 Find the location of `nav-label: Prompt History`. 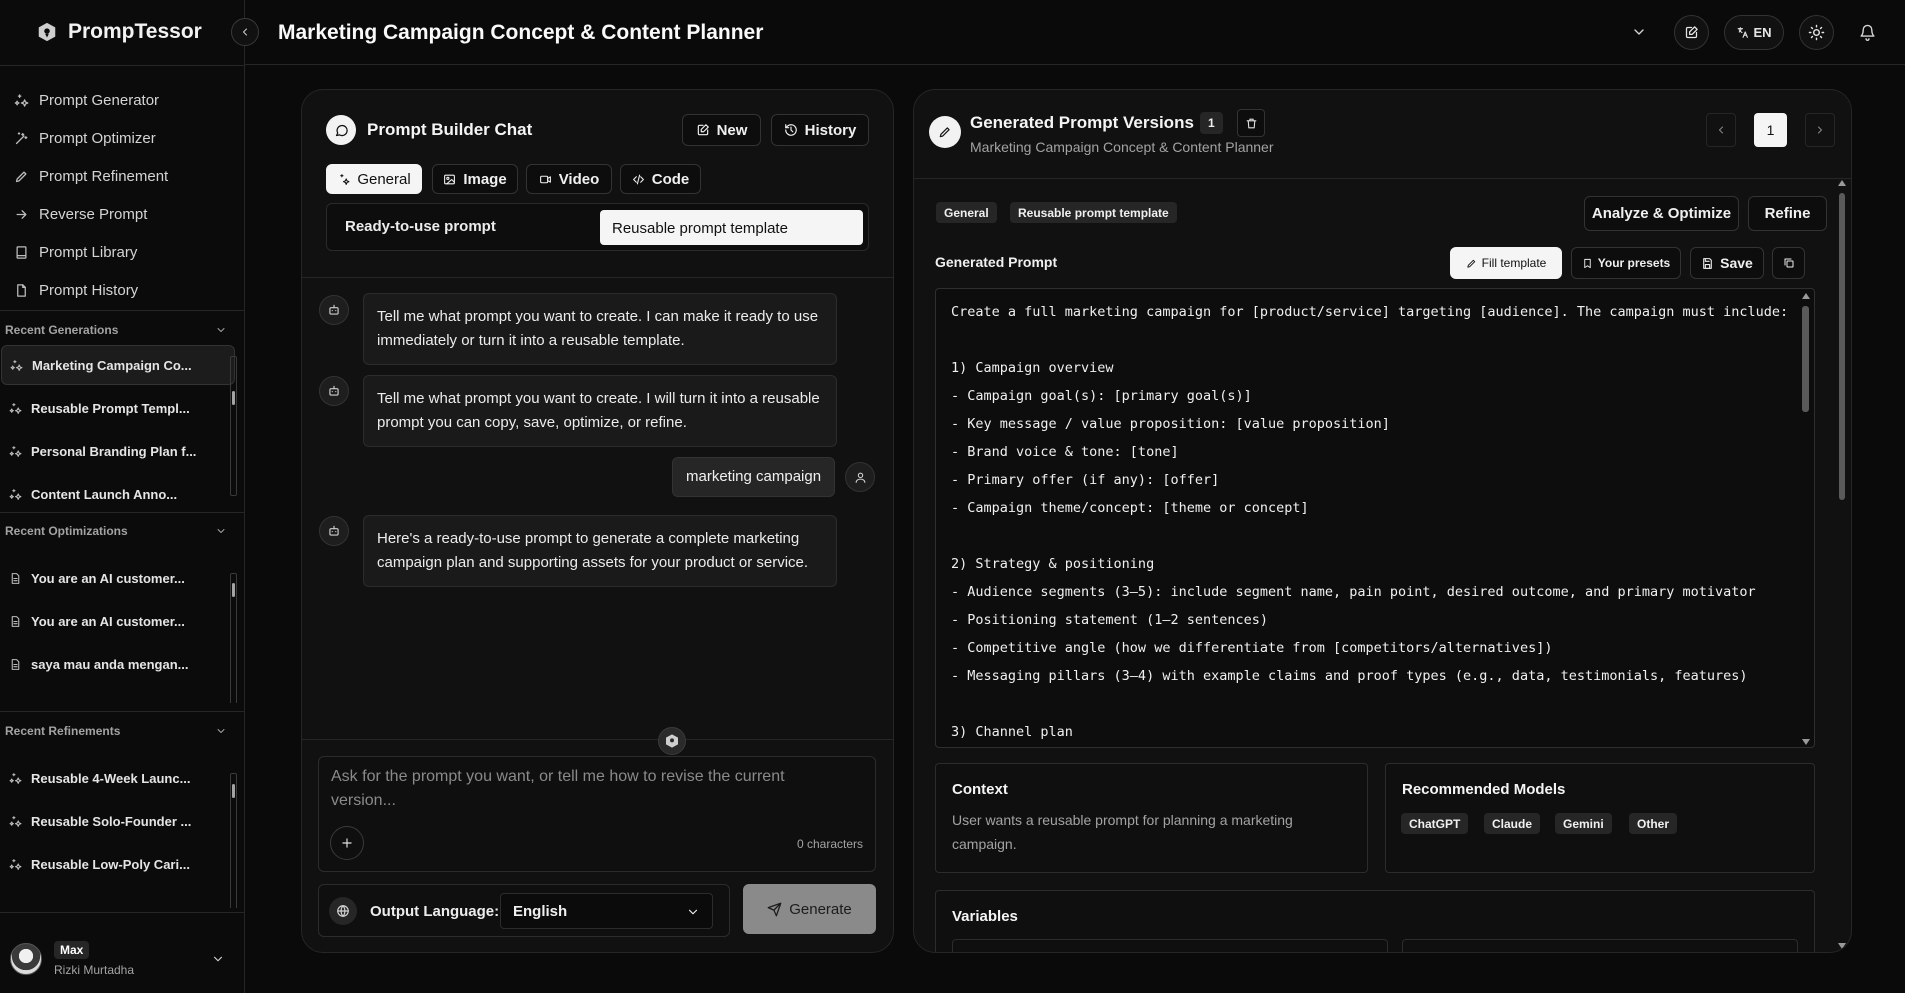

nav-label: Prompt History is located at coordinates (89, 290).